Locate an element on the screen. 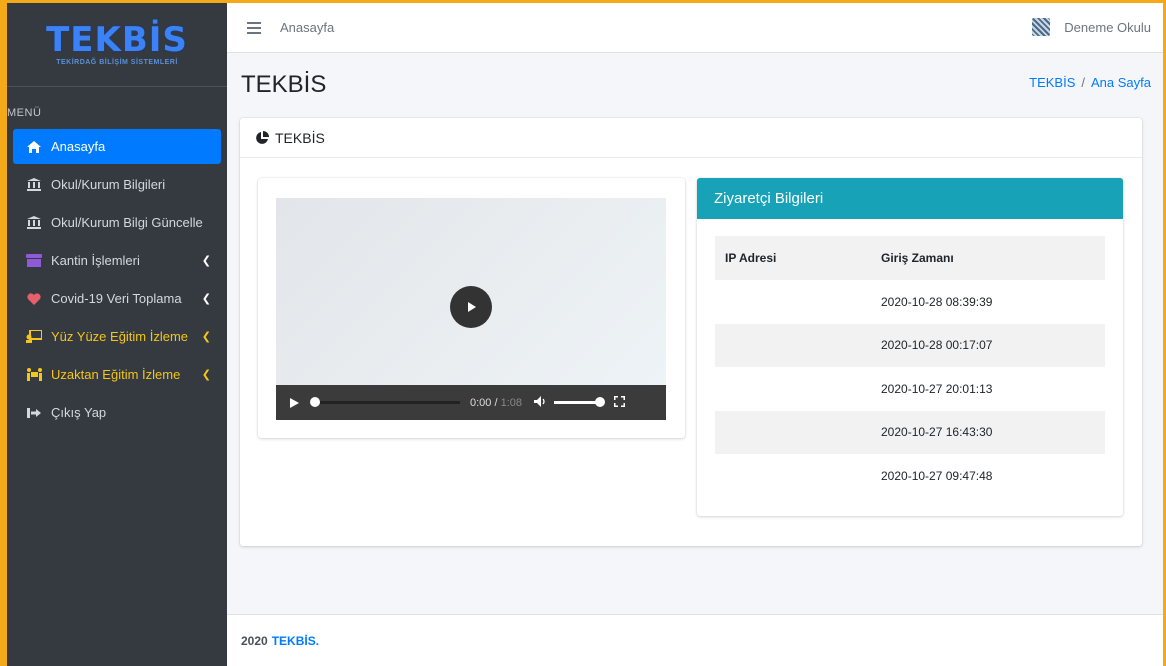 This screenshot has width=1166, height=666. footer: 2020 TEKBİS. is located at coordinates (695, 640).